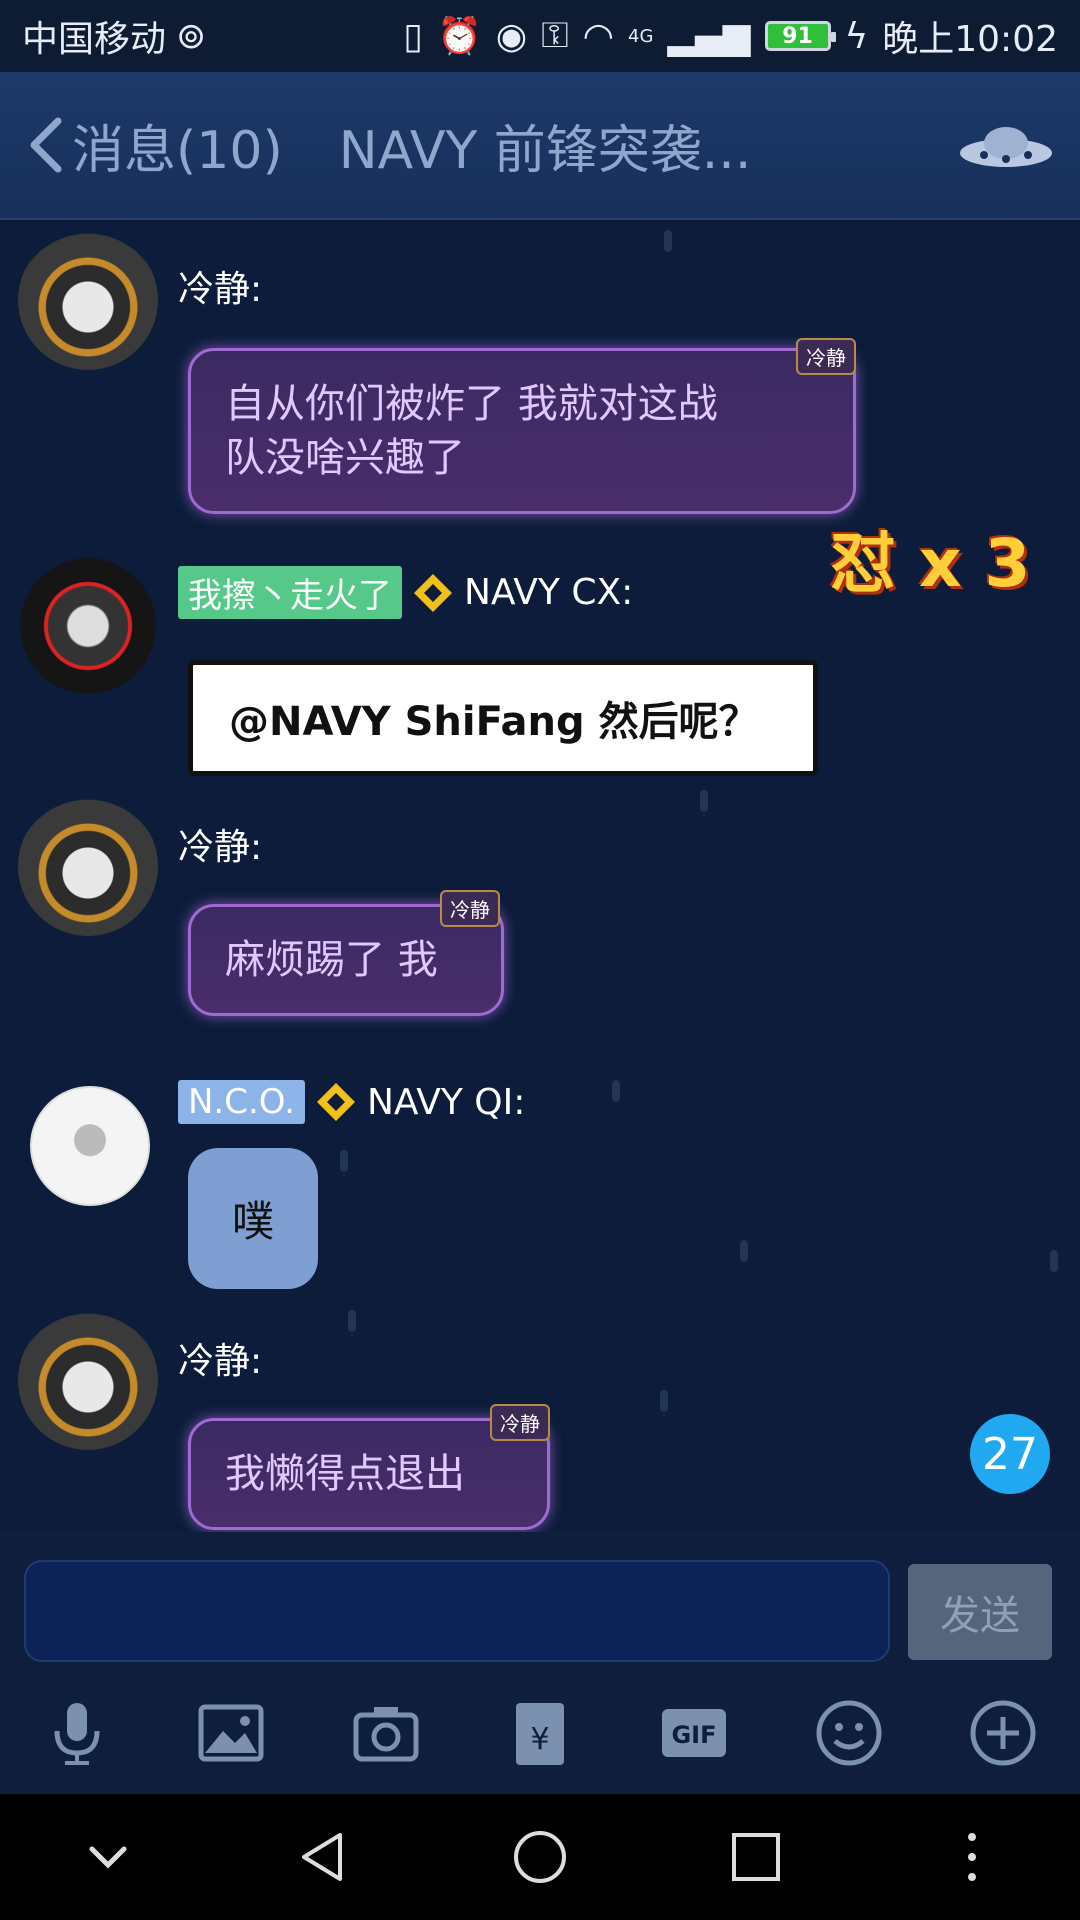 This screenshot has width=1080, height=1920. I want to click on sender-name: 我擦丶走火了 NAVY CX:, so click(405, 592).